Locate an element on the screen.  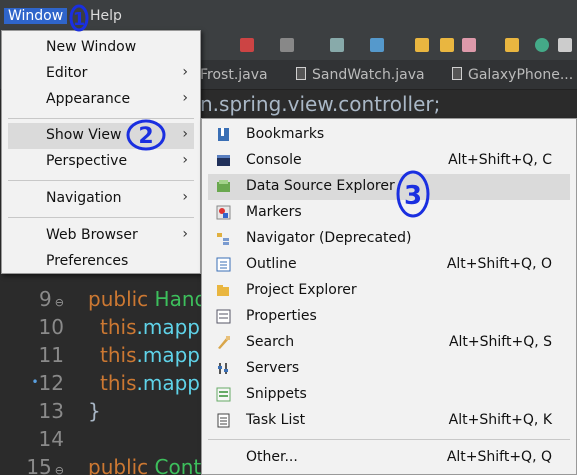
tab-frost: Frost.java is located at coordinates (234, 75).